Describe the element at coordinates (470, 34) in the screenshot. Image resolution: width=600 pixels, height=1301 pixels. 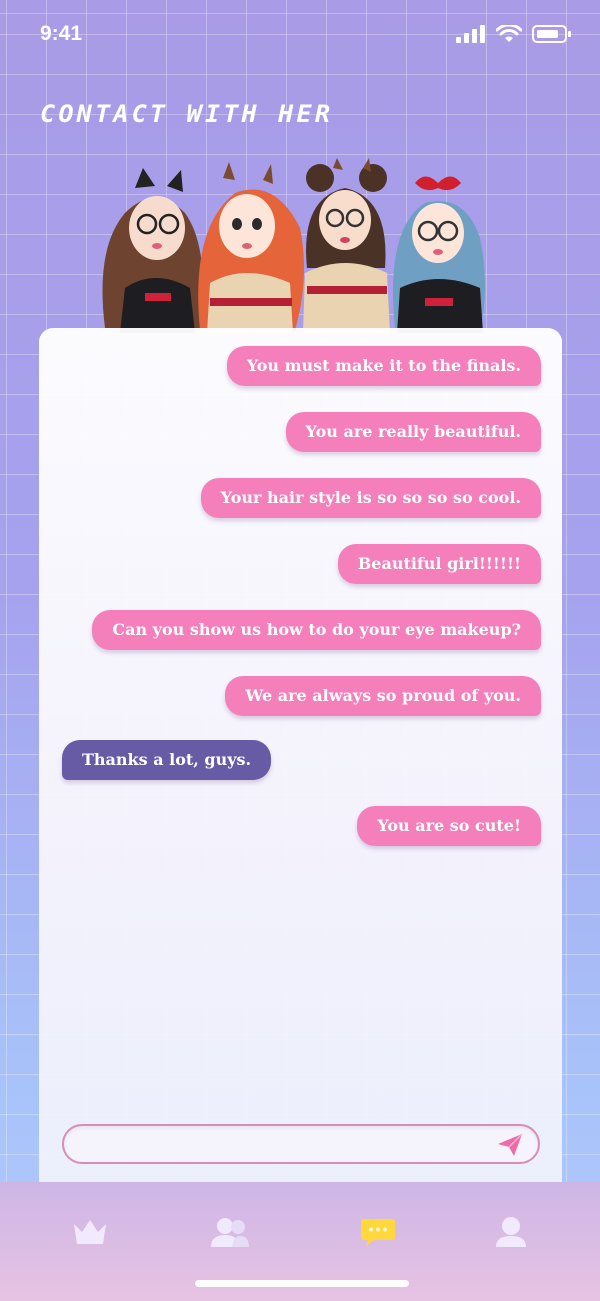
I see `signal-icon` at that location.